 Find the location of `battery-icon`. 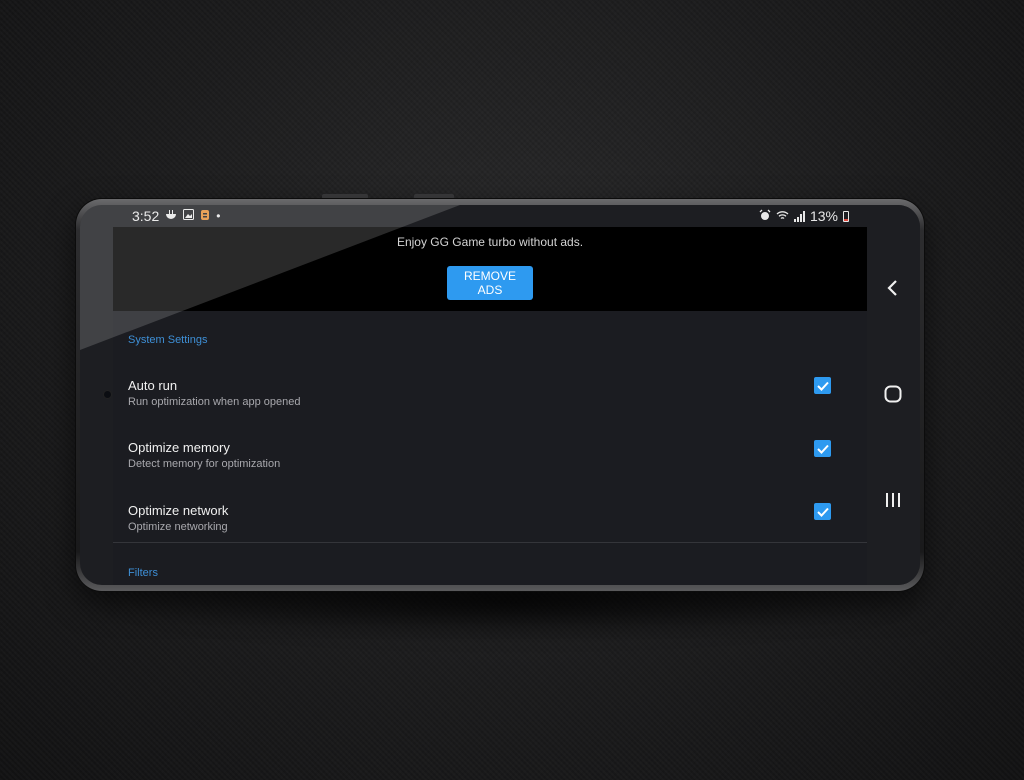

battery-icon is located at coordinates (846, 216).